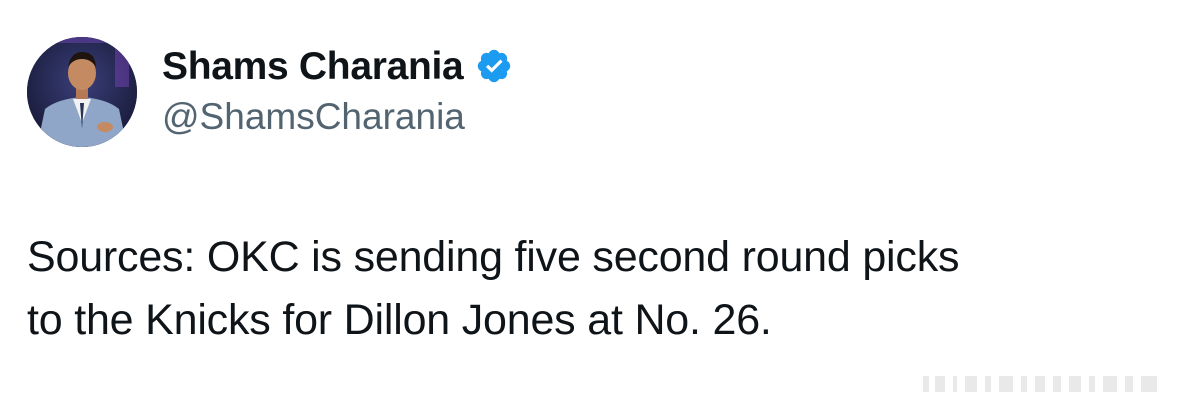 The image size is (1179, 410). What do you see at coordinates (313, 117) in the screenshot?
I see `author-handle: @ShamsCharania` at bounding box center [313, 117].